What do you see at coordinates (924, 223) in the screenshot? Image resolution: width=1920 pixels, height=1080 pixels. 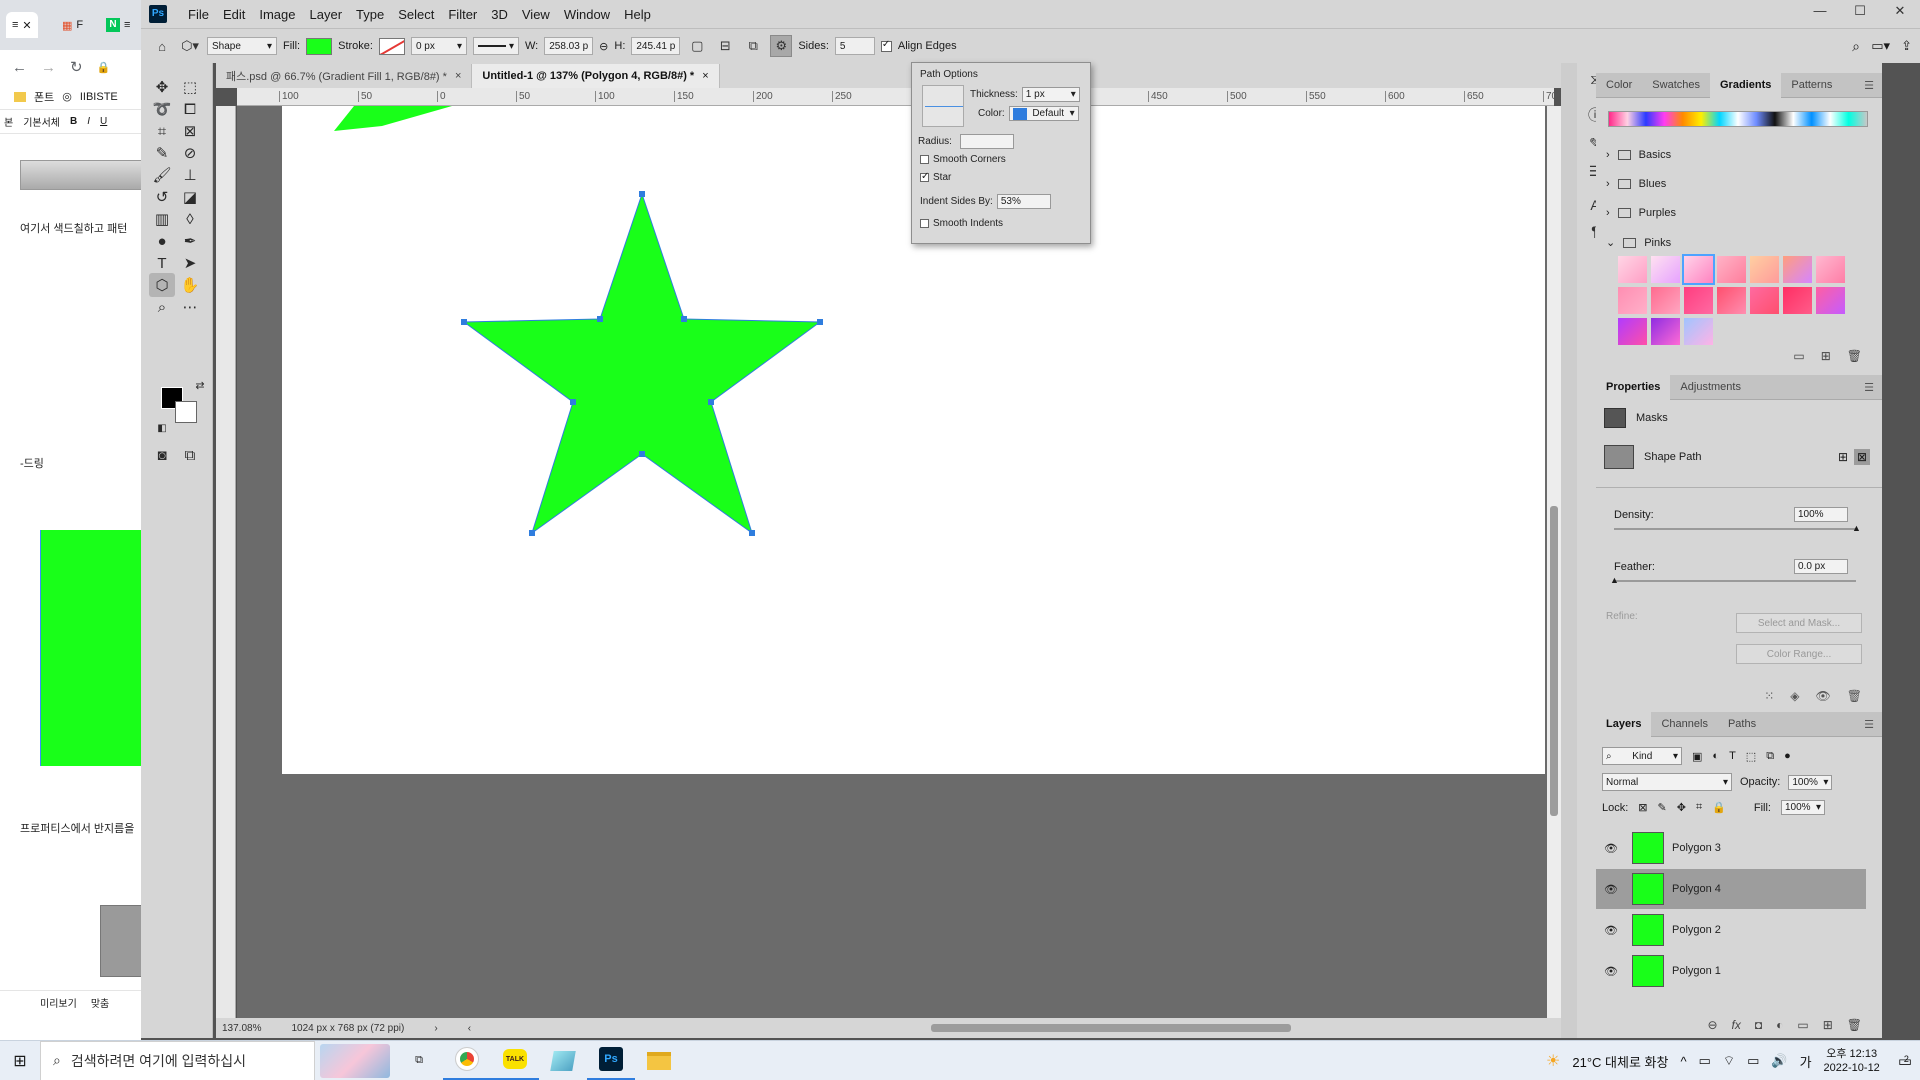 I see `smooth-indents-checkbox` at bounding box center [924, 223].